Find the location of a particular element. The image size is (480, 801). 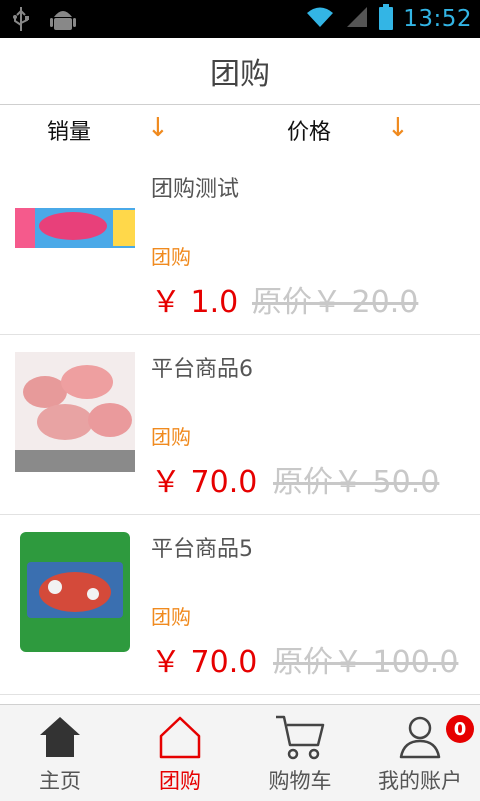

nav-cart-label: 购物车 is located at coordinates (300, 781).